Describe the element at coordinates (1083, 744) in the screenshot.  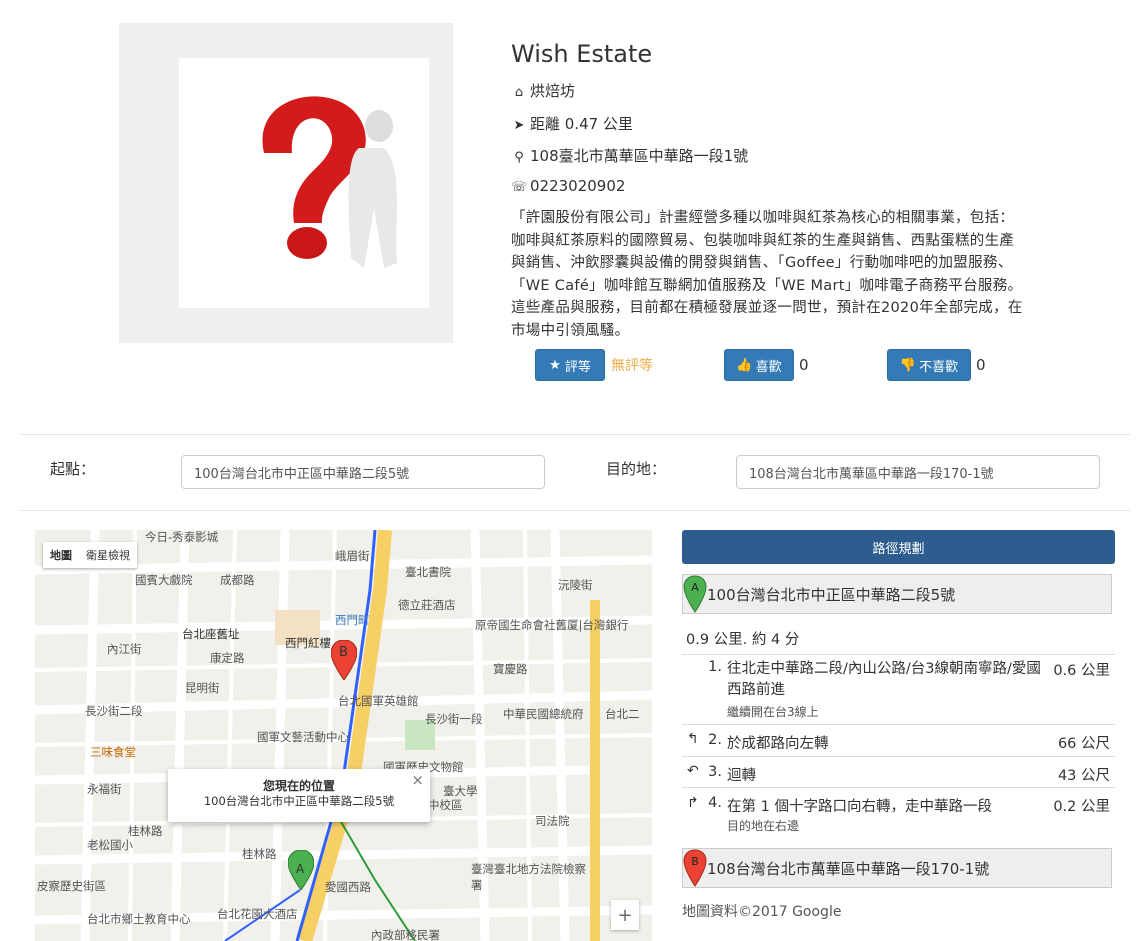
I see `step-distance: 66 公尺` at that location.